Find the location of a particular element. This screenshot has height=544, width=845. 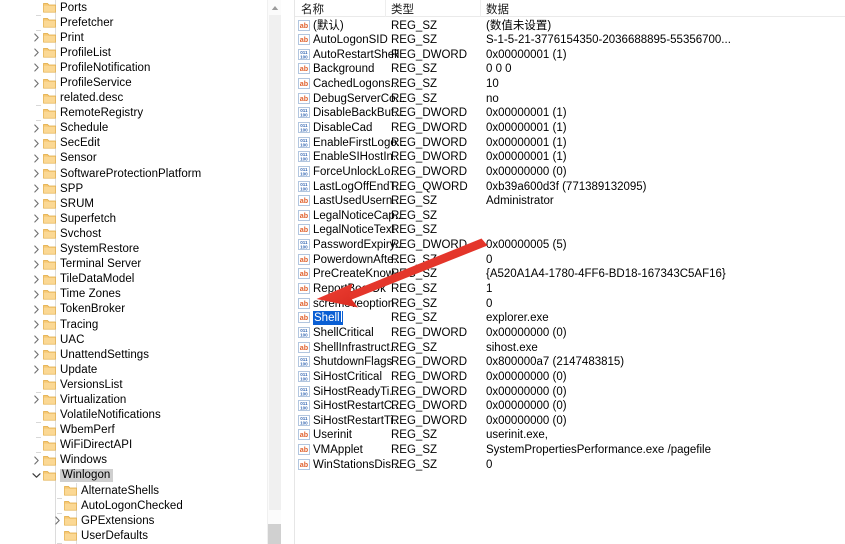

tree-item-spp: SPP is located at coordinates (140, 188).